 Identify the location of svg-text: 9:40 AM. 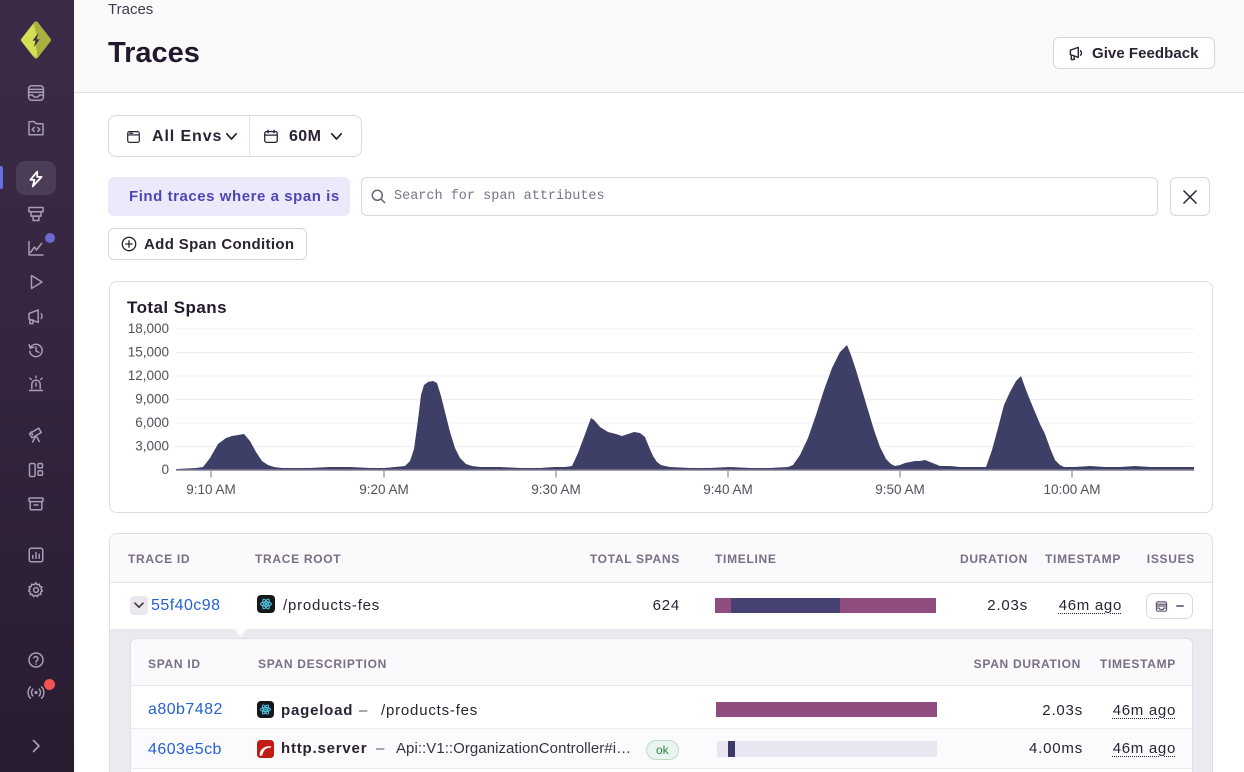
(728, 489).